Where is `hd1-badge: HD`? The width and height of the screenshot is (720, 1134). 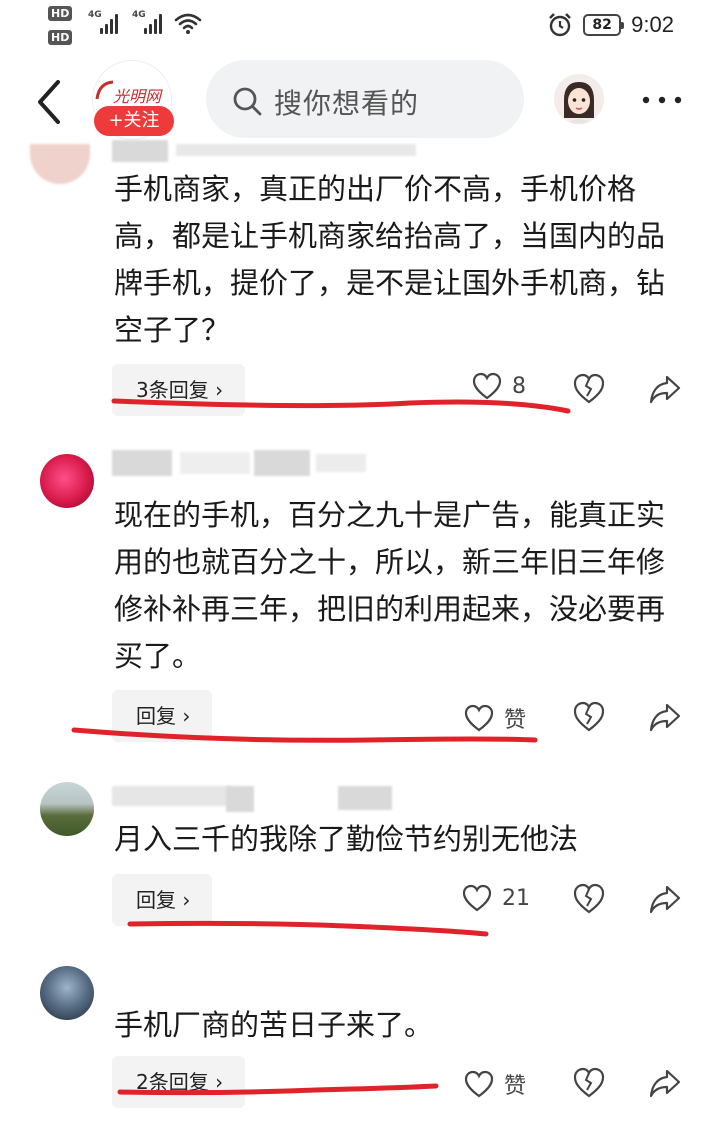
hd1-badge: HD is located at coordinates (60, 13).